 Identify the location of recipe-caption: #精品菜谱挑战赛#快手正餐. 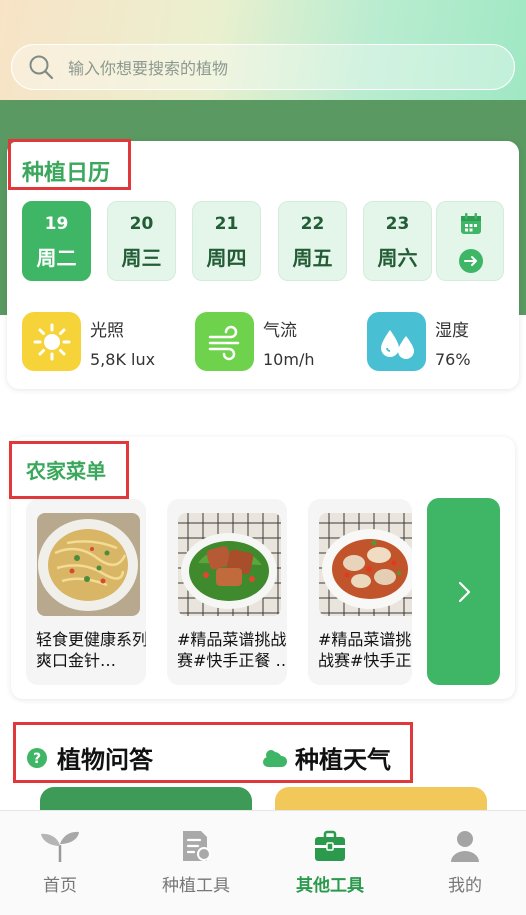
(365, 650).